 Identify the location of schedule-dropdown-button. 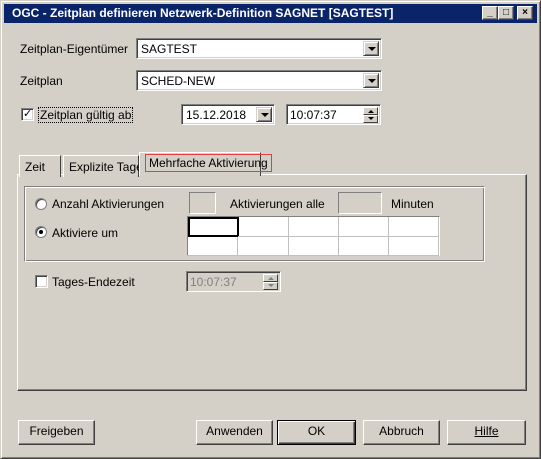
(371, 80).